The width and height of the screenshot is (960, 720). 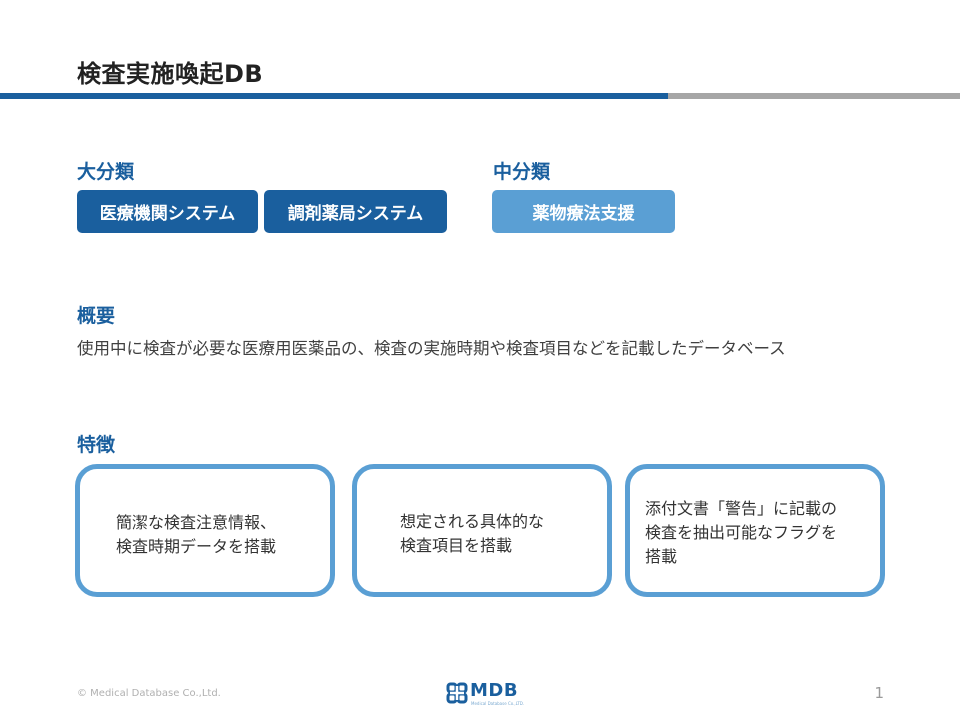 I want to click on minor-category-heading: 中分類, so click(x=522, y=172).